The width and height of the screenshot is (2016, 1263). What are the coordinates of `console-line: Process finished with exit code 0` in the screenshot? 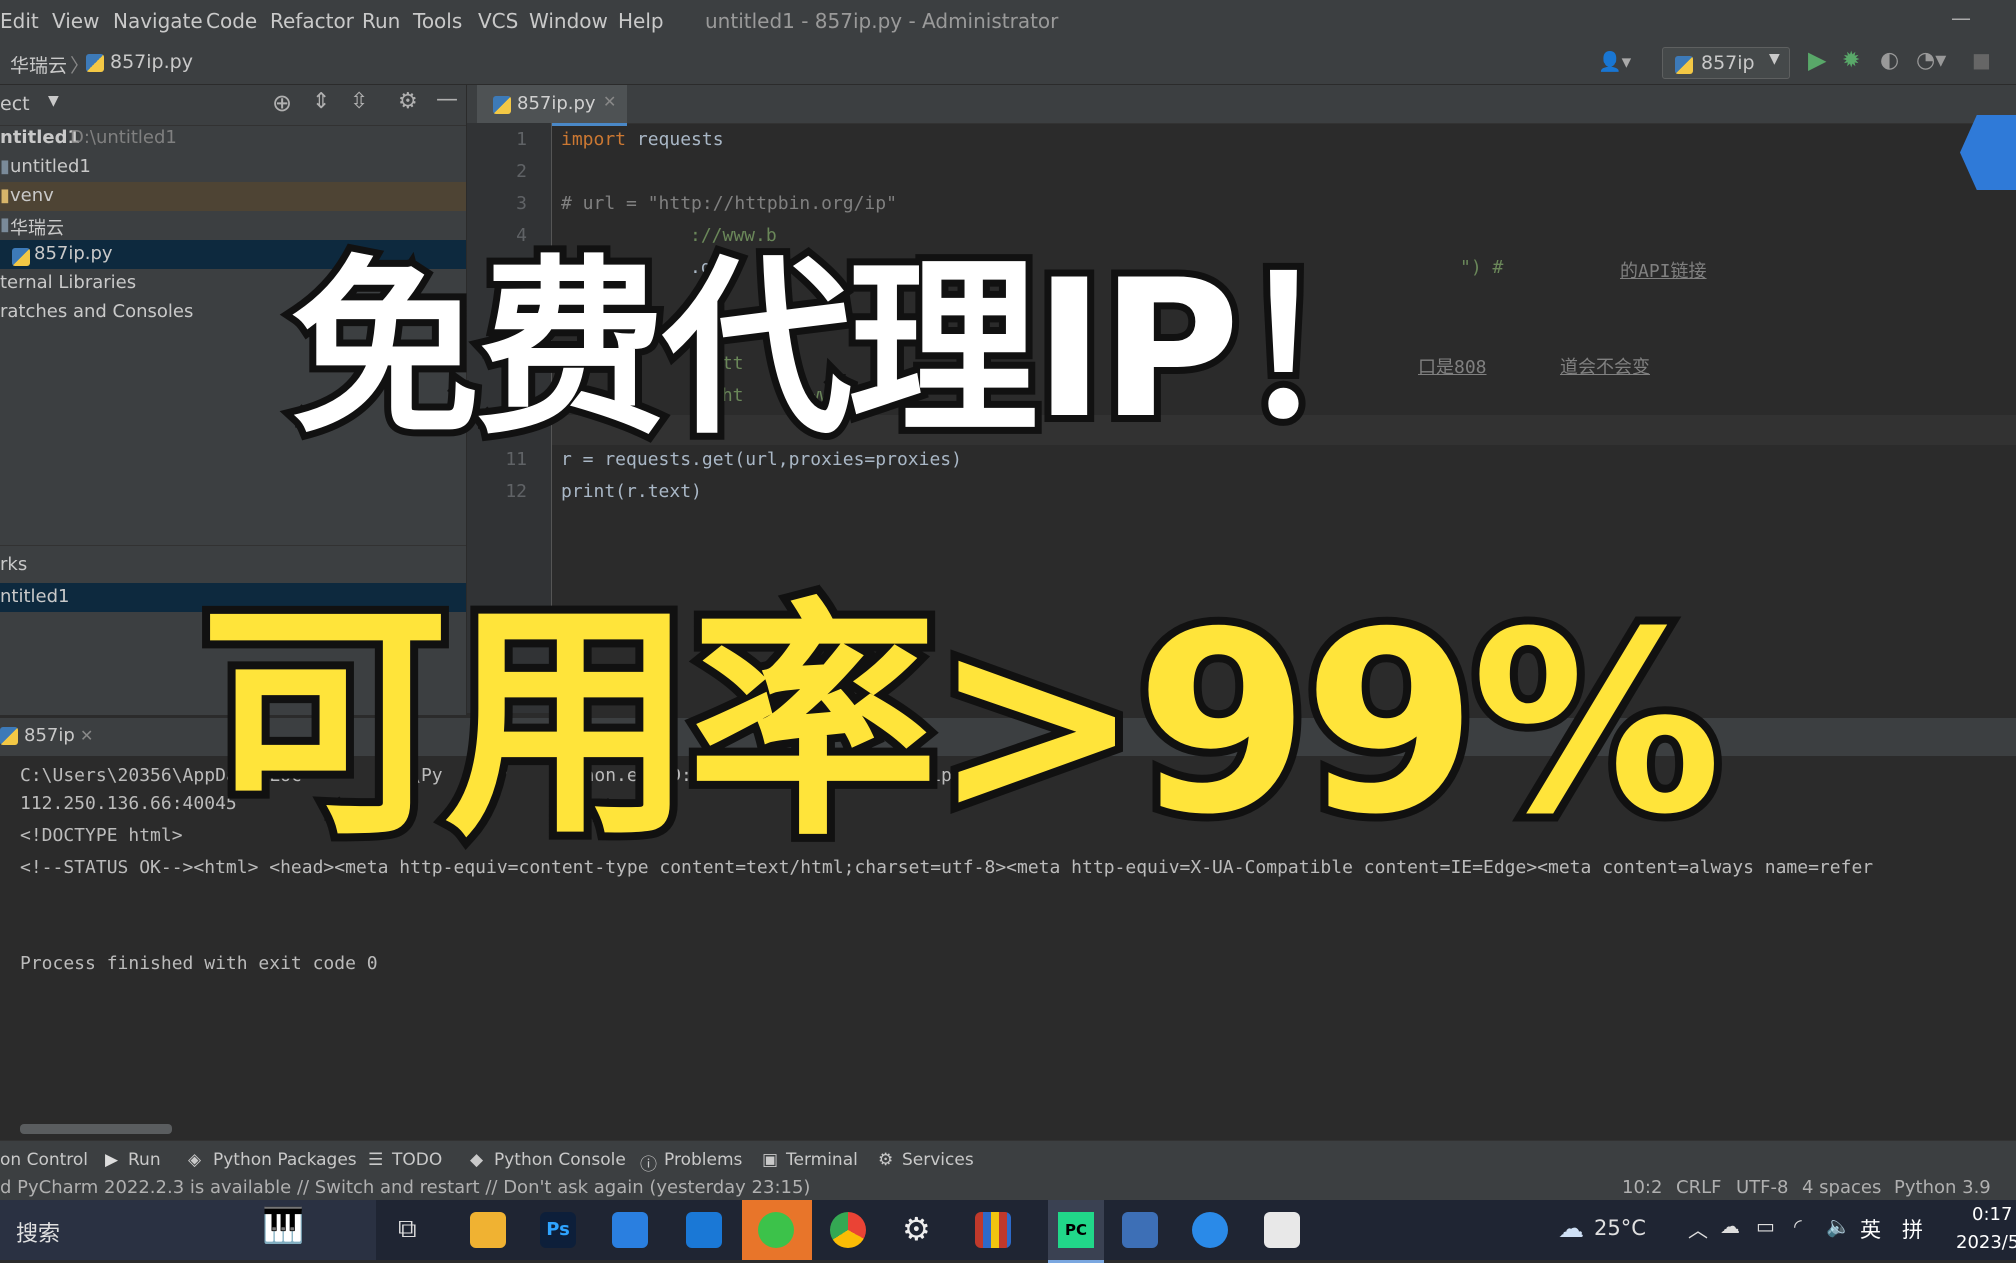 It's located at (199, 963).